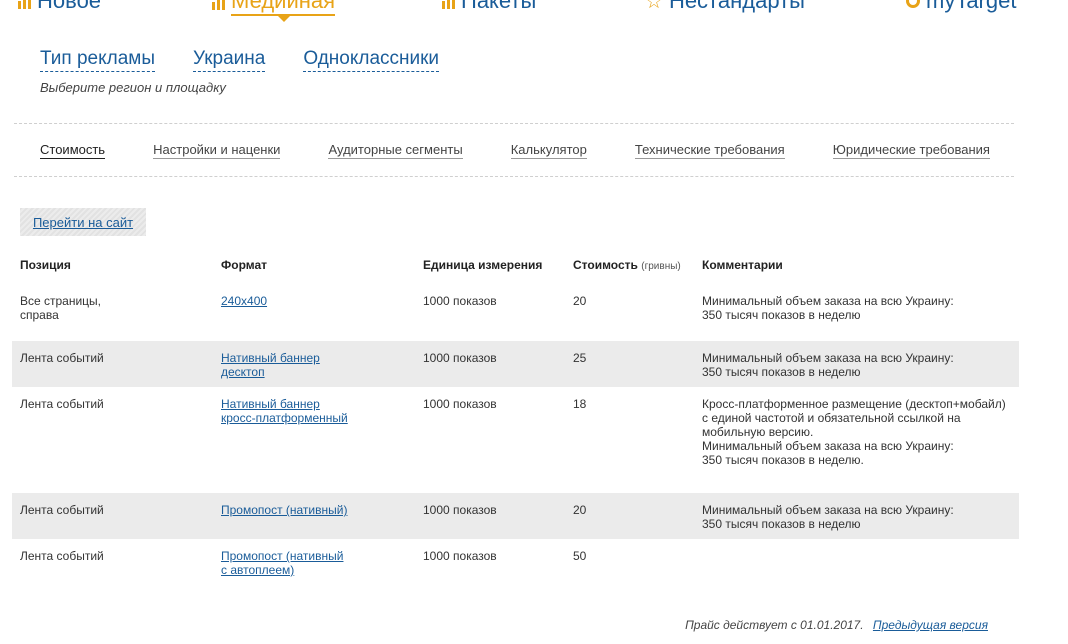 The width and height of the screenshot is (1068, 644). Describe the element at coordinates (97, 60) in the screenshot. I see `ad-type-selector: Тип рекламы` at that location.